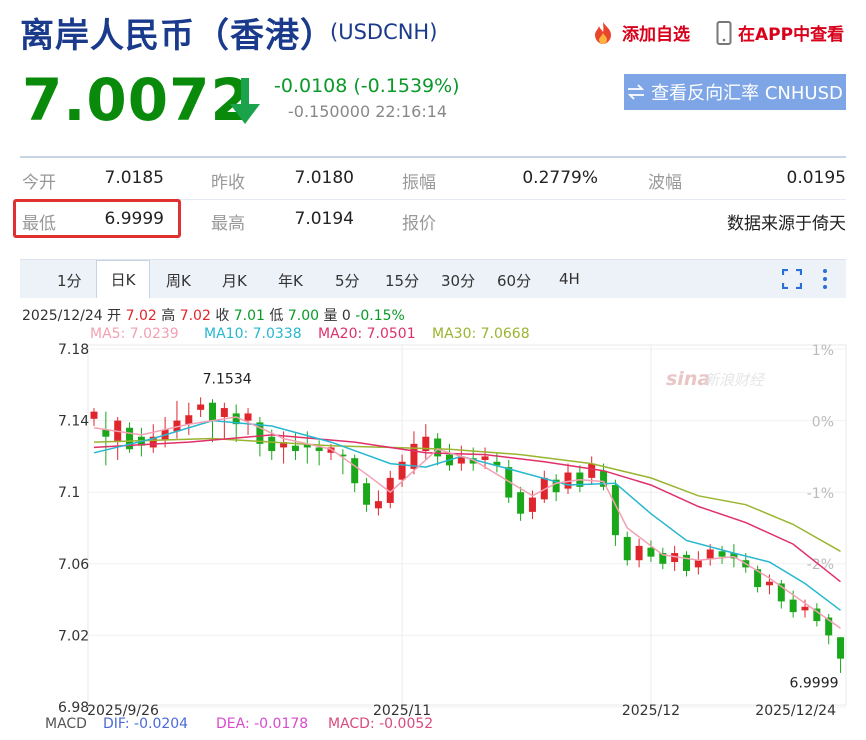 This screenshot has height=740, width=866. Describe the element at coordinates (73, 422) in the screenshot. I see `y-tick-label: 7.14` at that location.